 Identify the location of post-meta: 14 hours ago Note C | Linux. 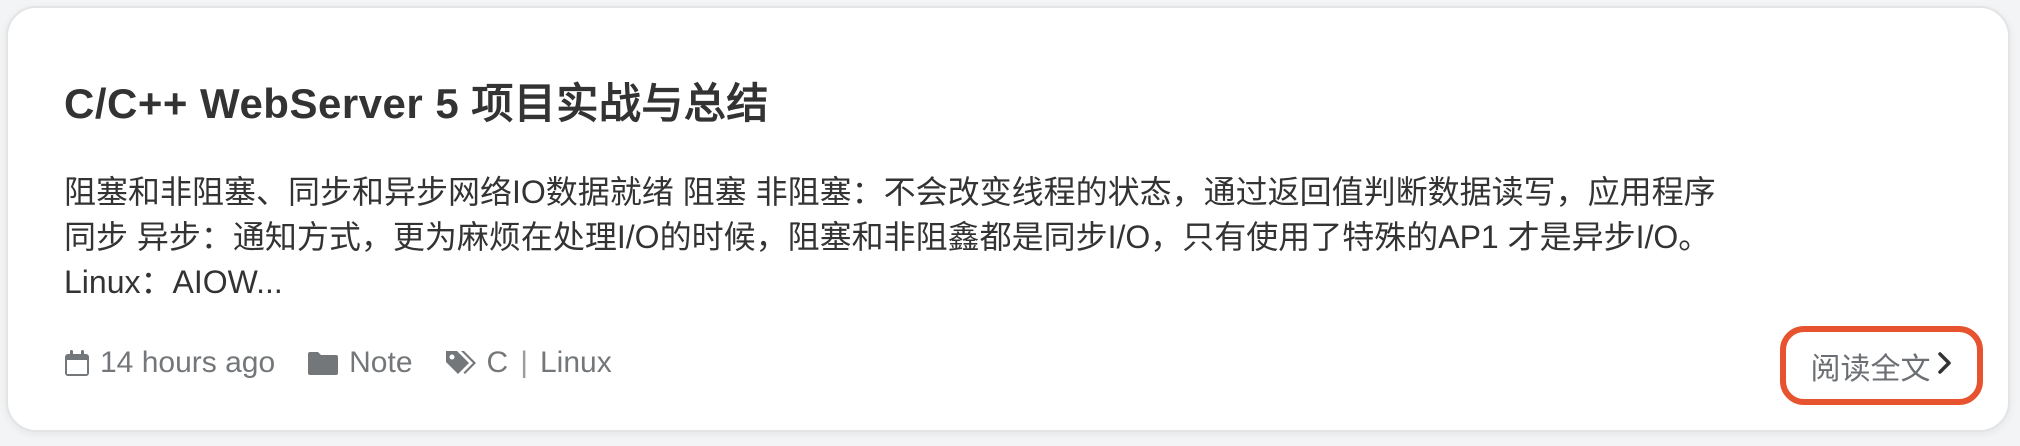
(338, 363).